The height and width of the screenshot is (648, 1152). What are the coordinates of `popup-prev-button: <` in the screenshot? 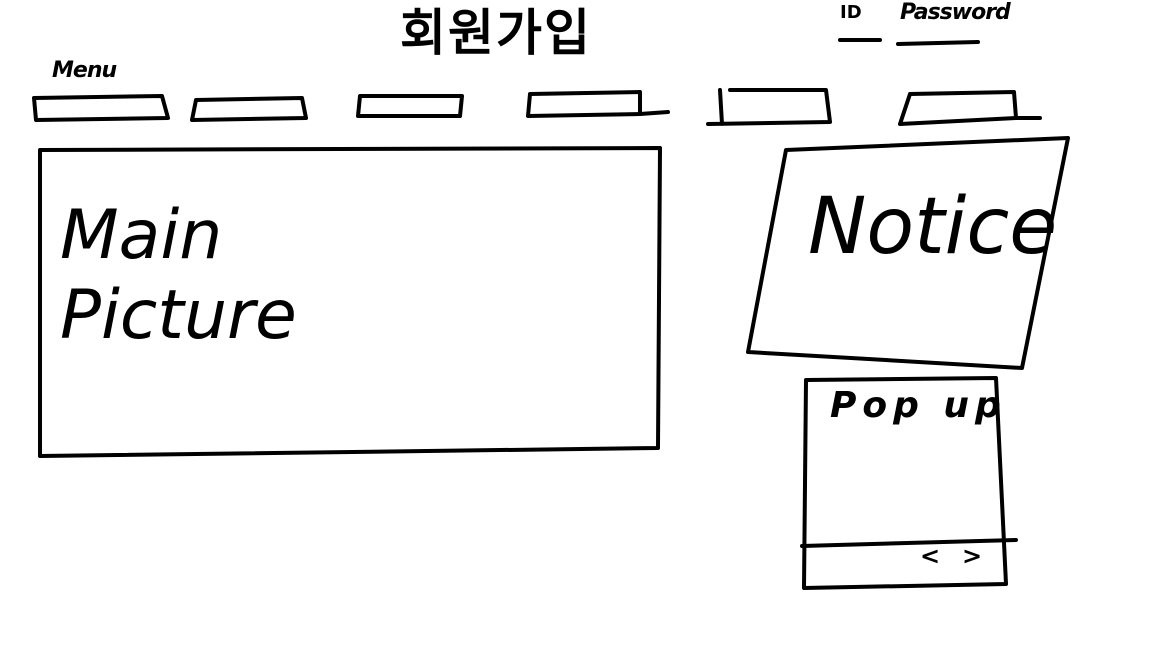 It's located at (930, 556).